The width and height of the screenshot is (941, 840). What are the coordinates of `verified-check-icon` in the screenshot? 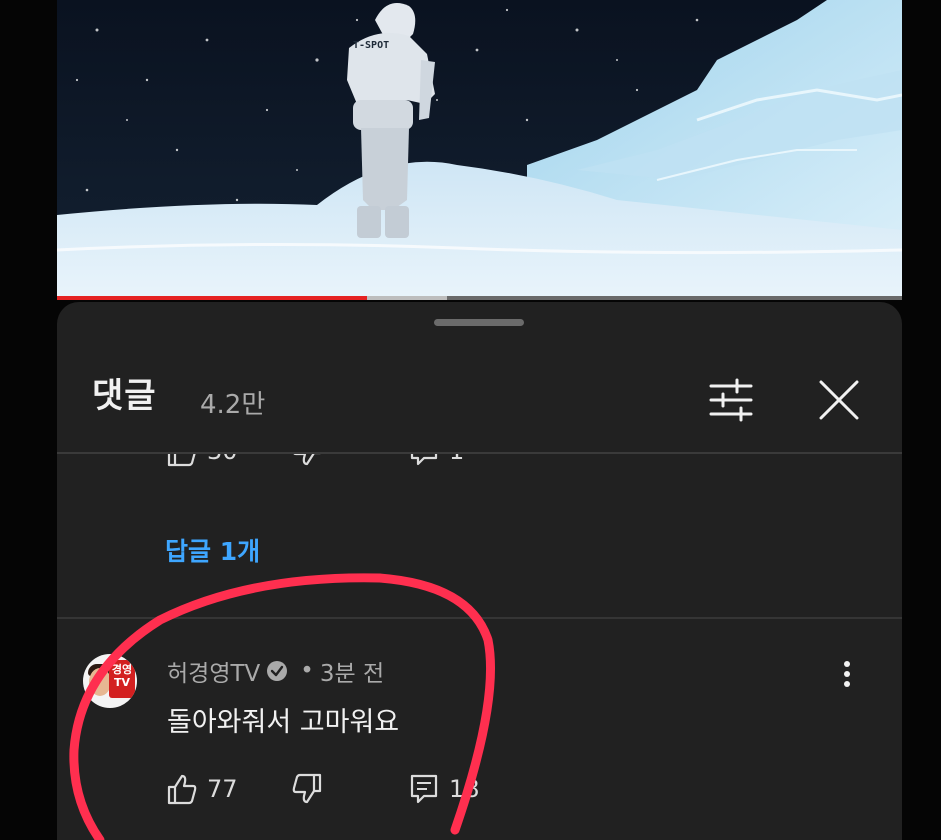 It's located at (277, 671).